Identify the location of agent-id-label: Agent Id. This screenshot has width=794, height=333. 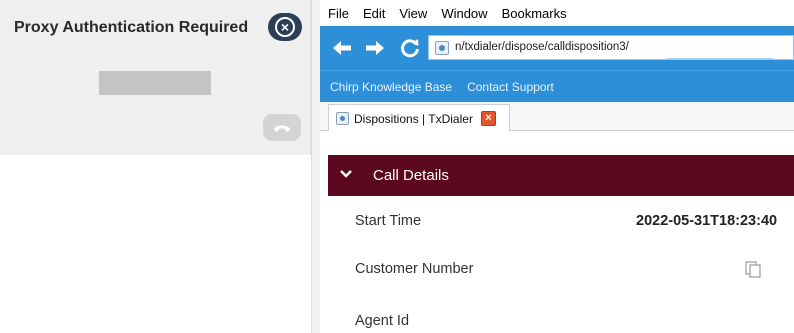
(382, 321).